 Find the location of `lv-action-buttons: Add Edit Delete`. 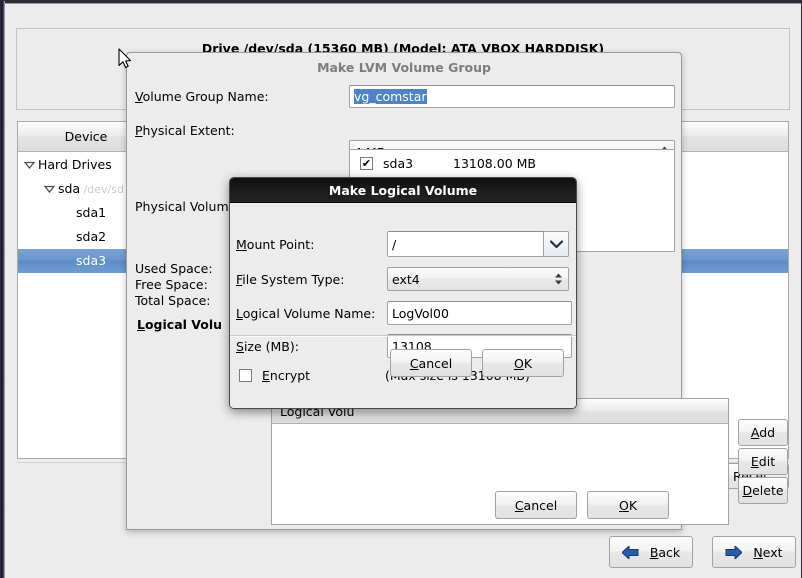

lv-action-buttons: Add Edit Delete is located at coordinates (763, 462).